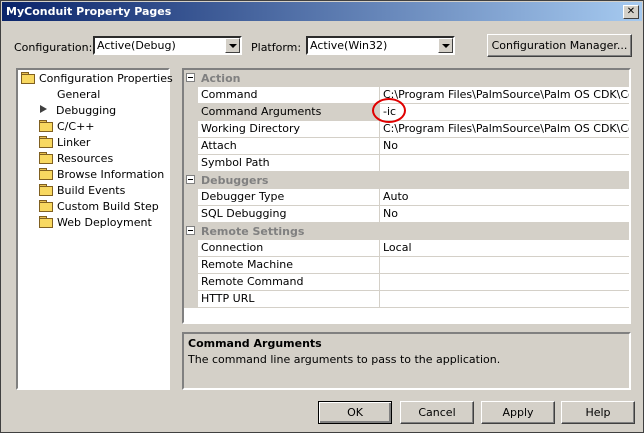 The image size is (644, 433). I want to click on property-value: Auto, so click(504, 197).